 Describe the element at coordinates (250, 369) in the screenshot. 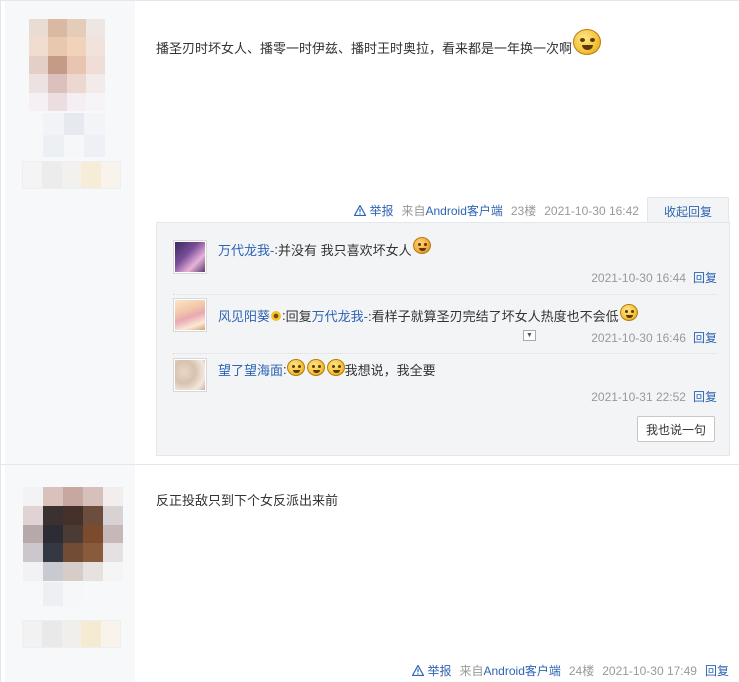

I see `reply-username: 望了望海面` at that location.